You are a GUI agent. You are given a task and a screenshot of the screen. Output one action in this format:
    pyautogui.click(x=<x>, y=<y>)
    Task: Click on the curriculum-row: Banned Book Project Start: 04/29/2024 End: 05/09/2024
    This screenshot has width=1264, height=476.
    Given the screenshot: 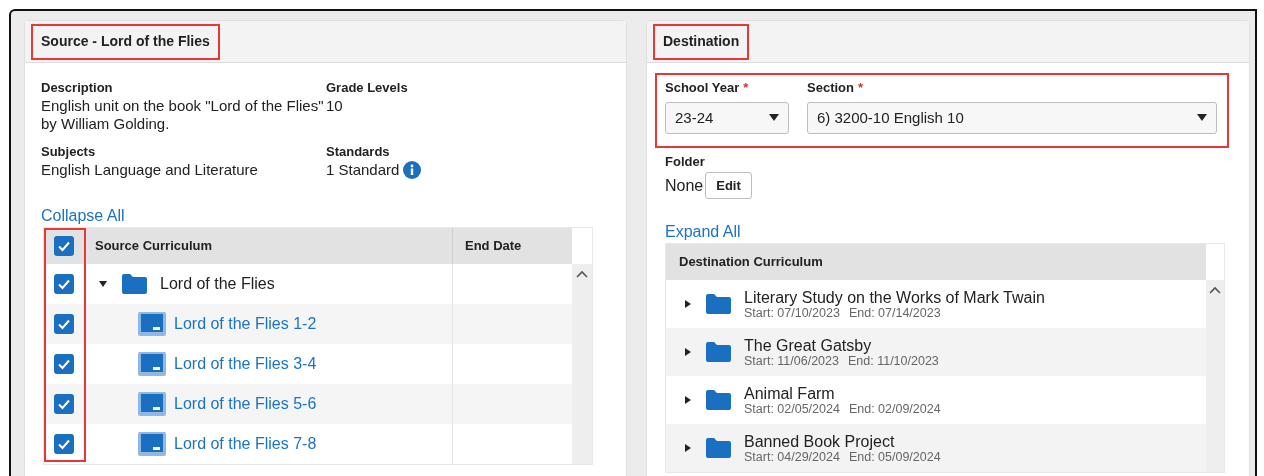 What is the action you would take?
    pyautogui.click(x=936, y=448)
    